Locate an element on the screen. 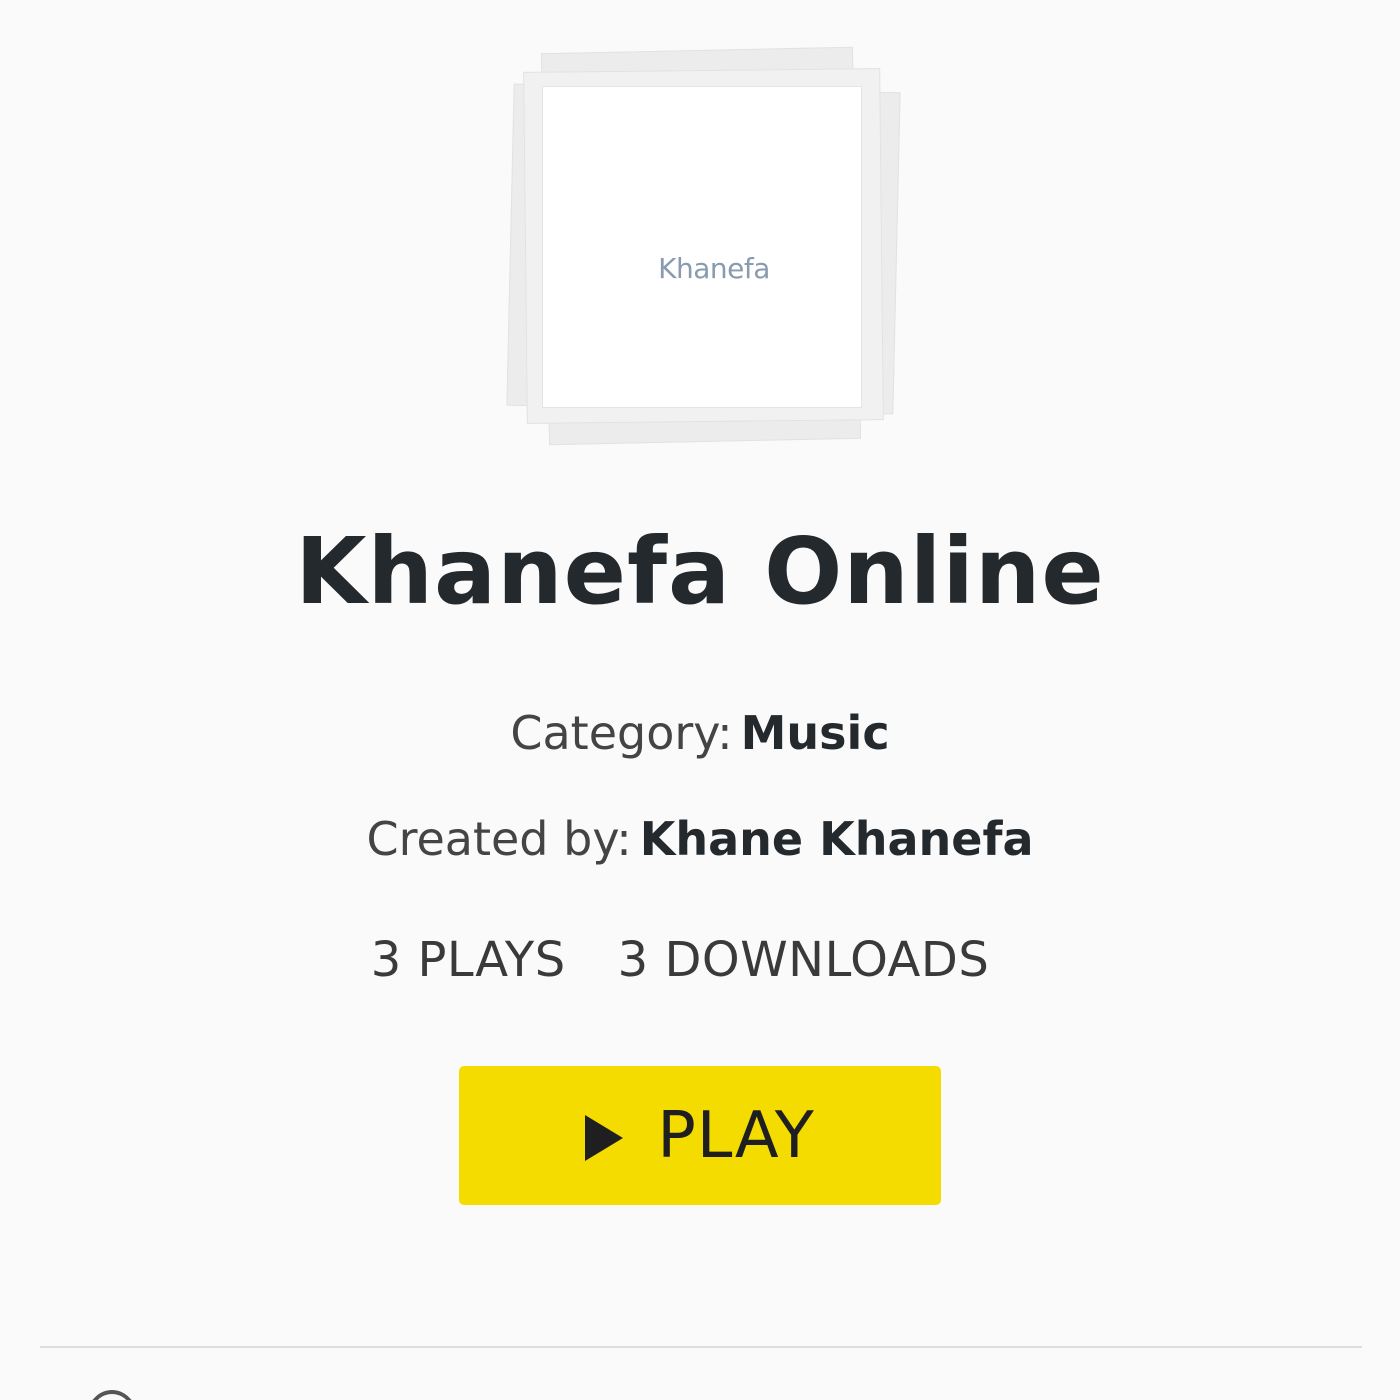 Image resolution: width=1400 pixels, height=1400 pixels. play-button: PLAY is located at coordinates (700, 1135).